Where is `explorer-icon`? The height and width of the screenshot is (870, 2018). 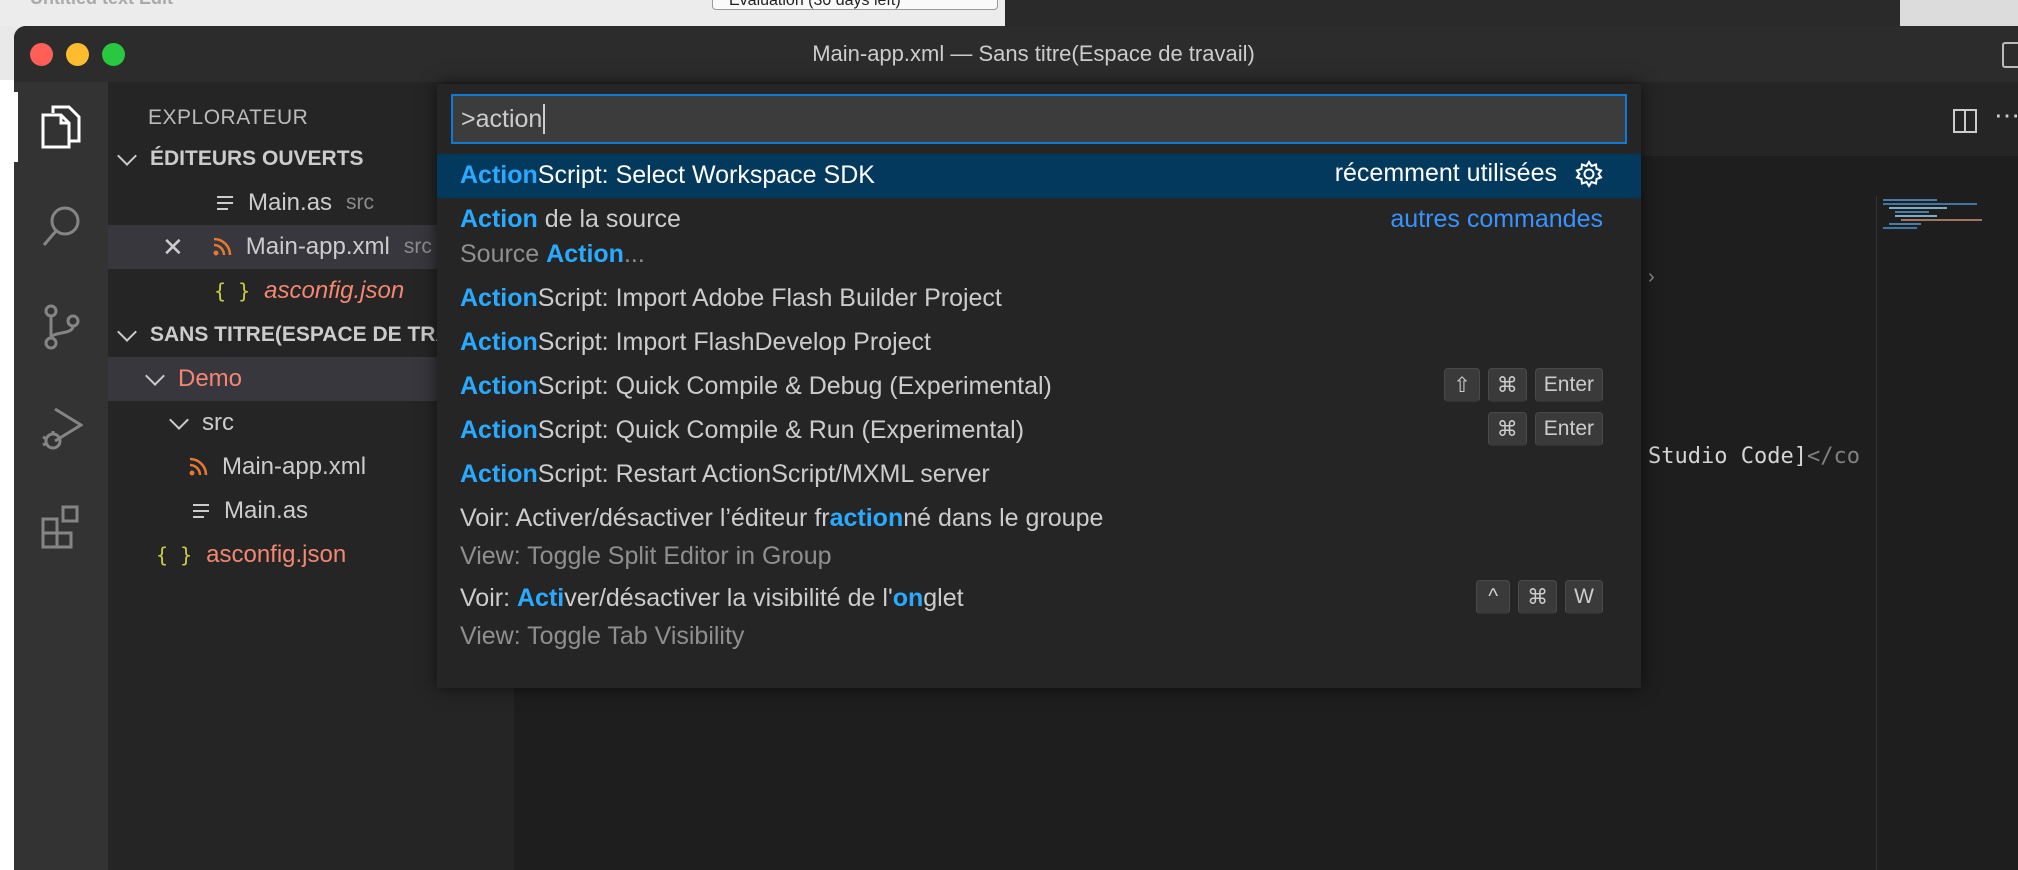
explorer-icon is located at coordinates (61, 127).